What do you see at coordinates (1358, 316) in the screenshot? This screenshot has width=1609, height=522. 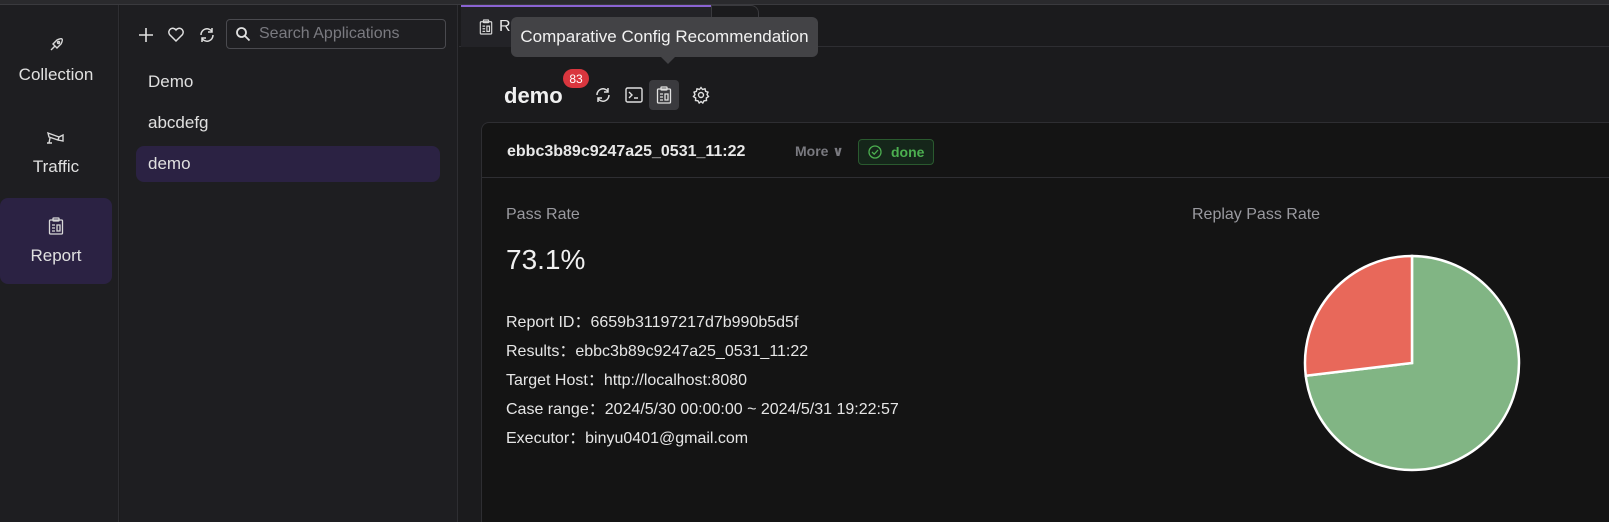 I see `pie-slice-fail` at bounding box center [1358, 316].